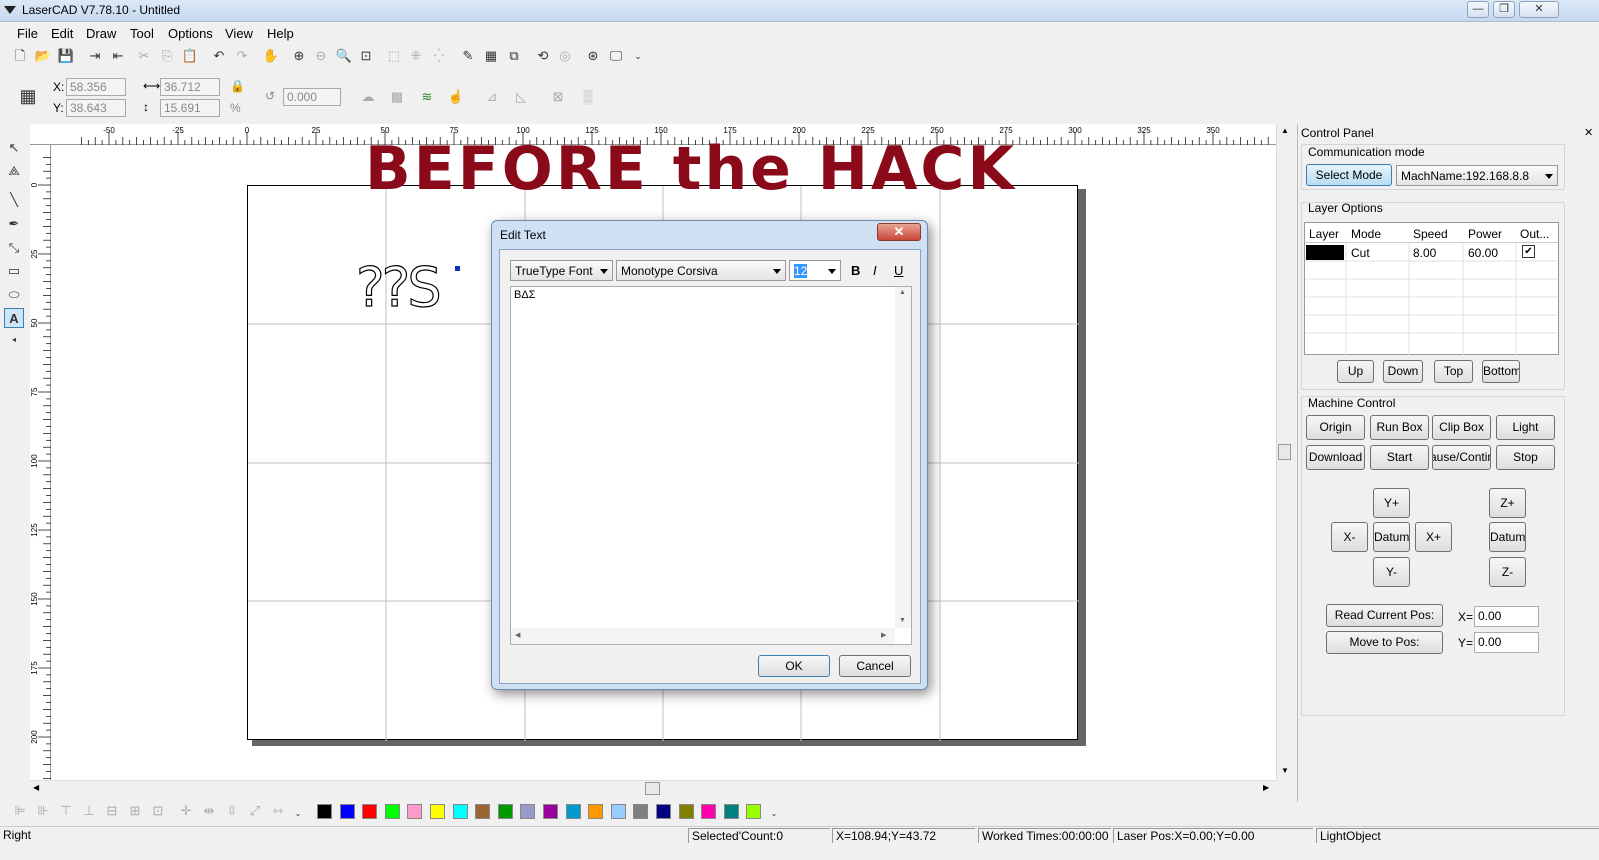 The image size is (1599, 860). What do you see at coordinates (652, 788) in the screenshot?
I see `hscroll-thumb` at bounding box center [652, 788].